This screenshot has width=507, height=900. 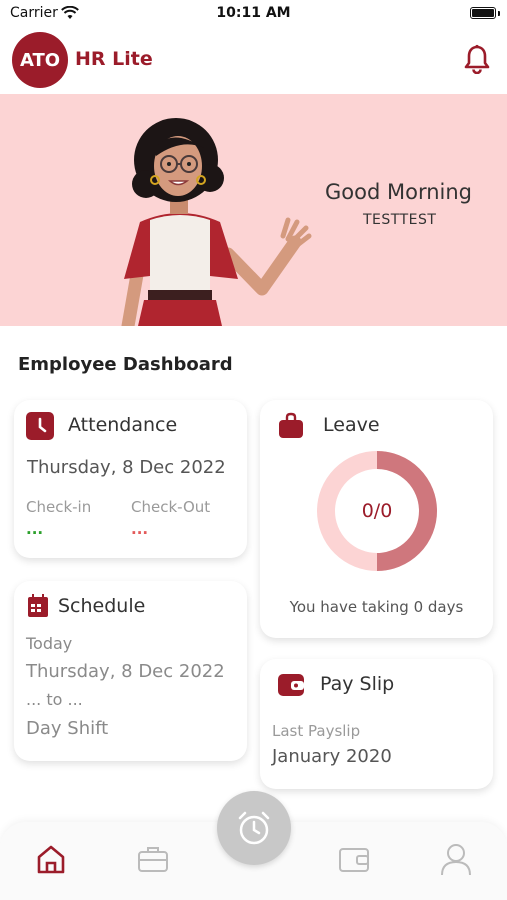 What do you see at coordinates (153, 859) in the screenshot?
I see `briefcase-icon` at bounding box center [153, 859].